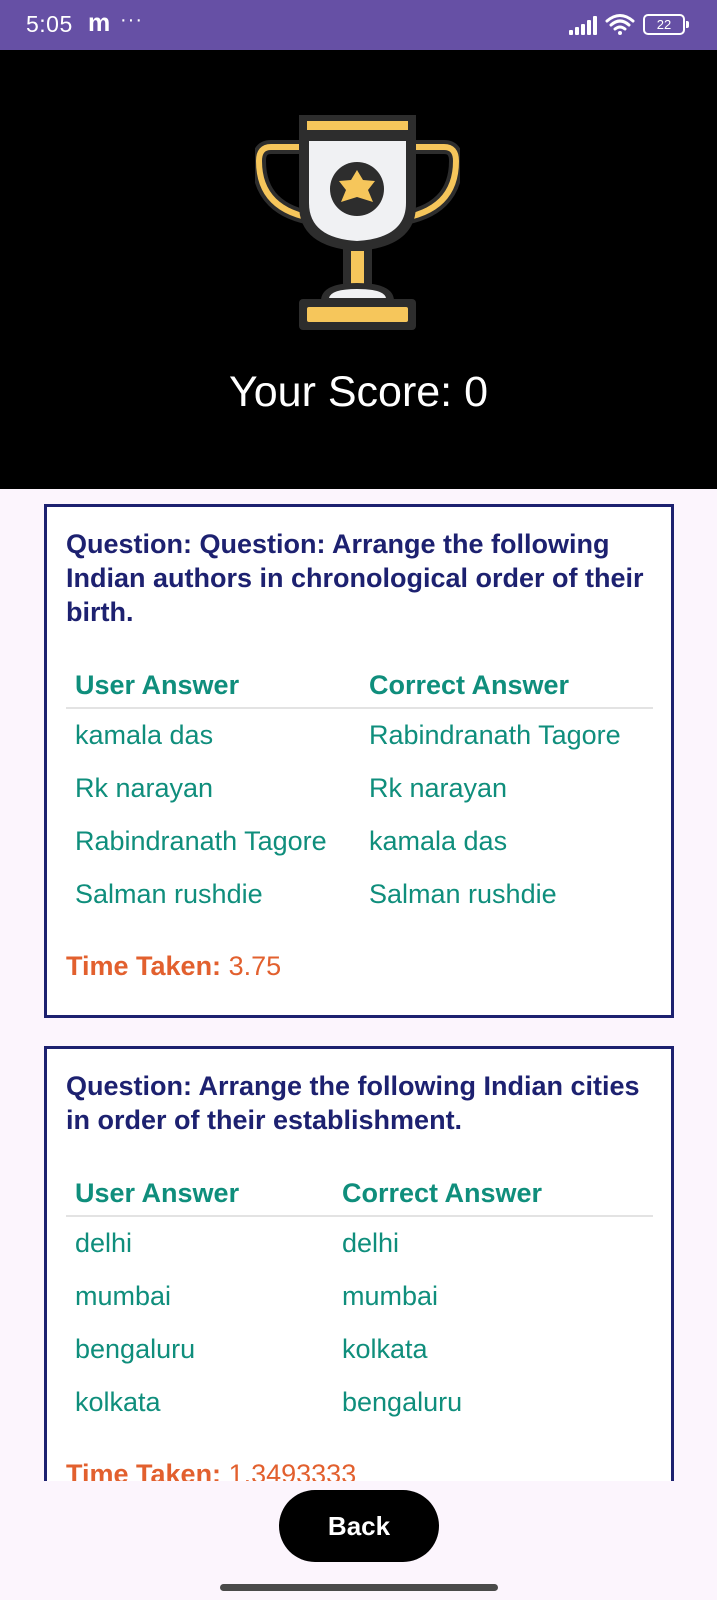 The height and width of the screenshot is (1600, 717). Describe the element at coordinates (135, 1349) in the screenshot. I see `user-answer: bengaluru` at that location.